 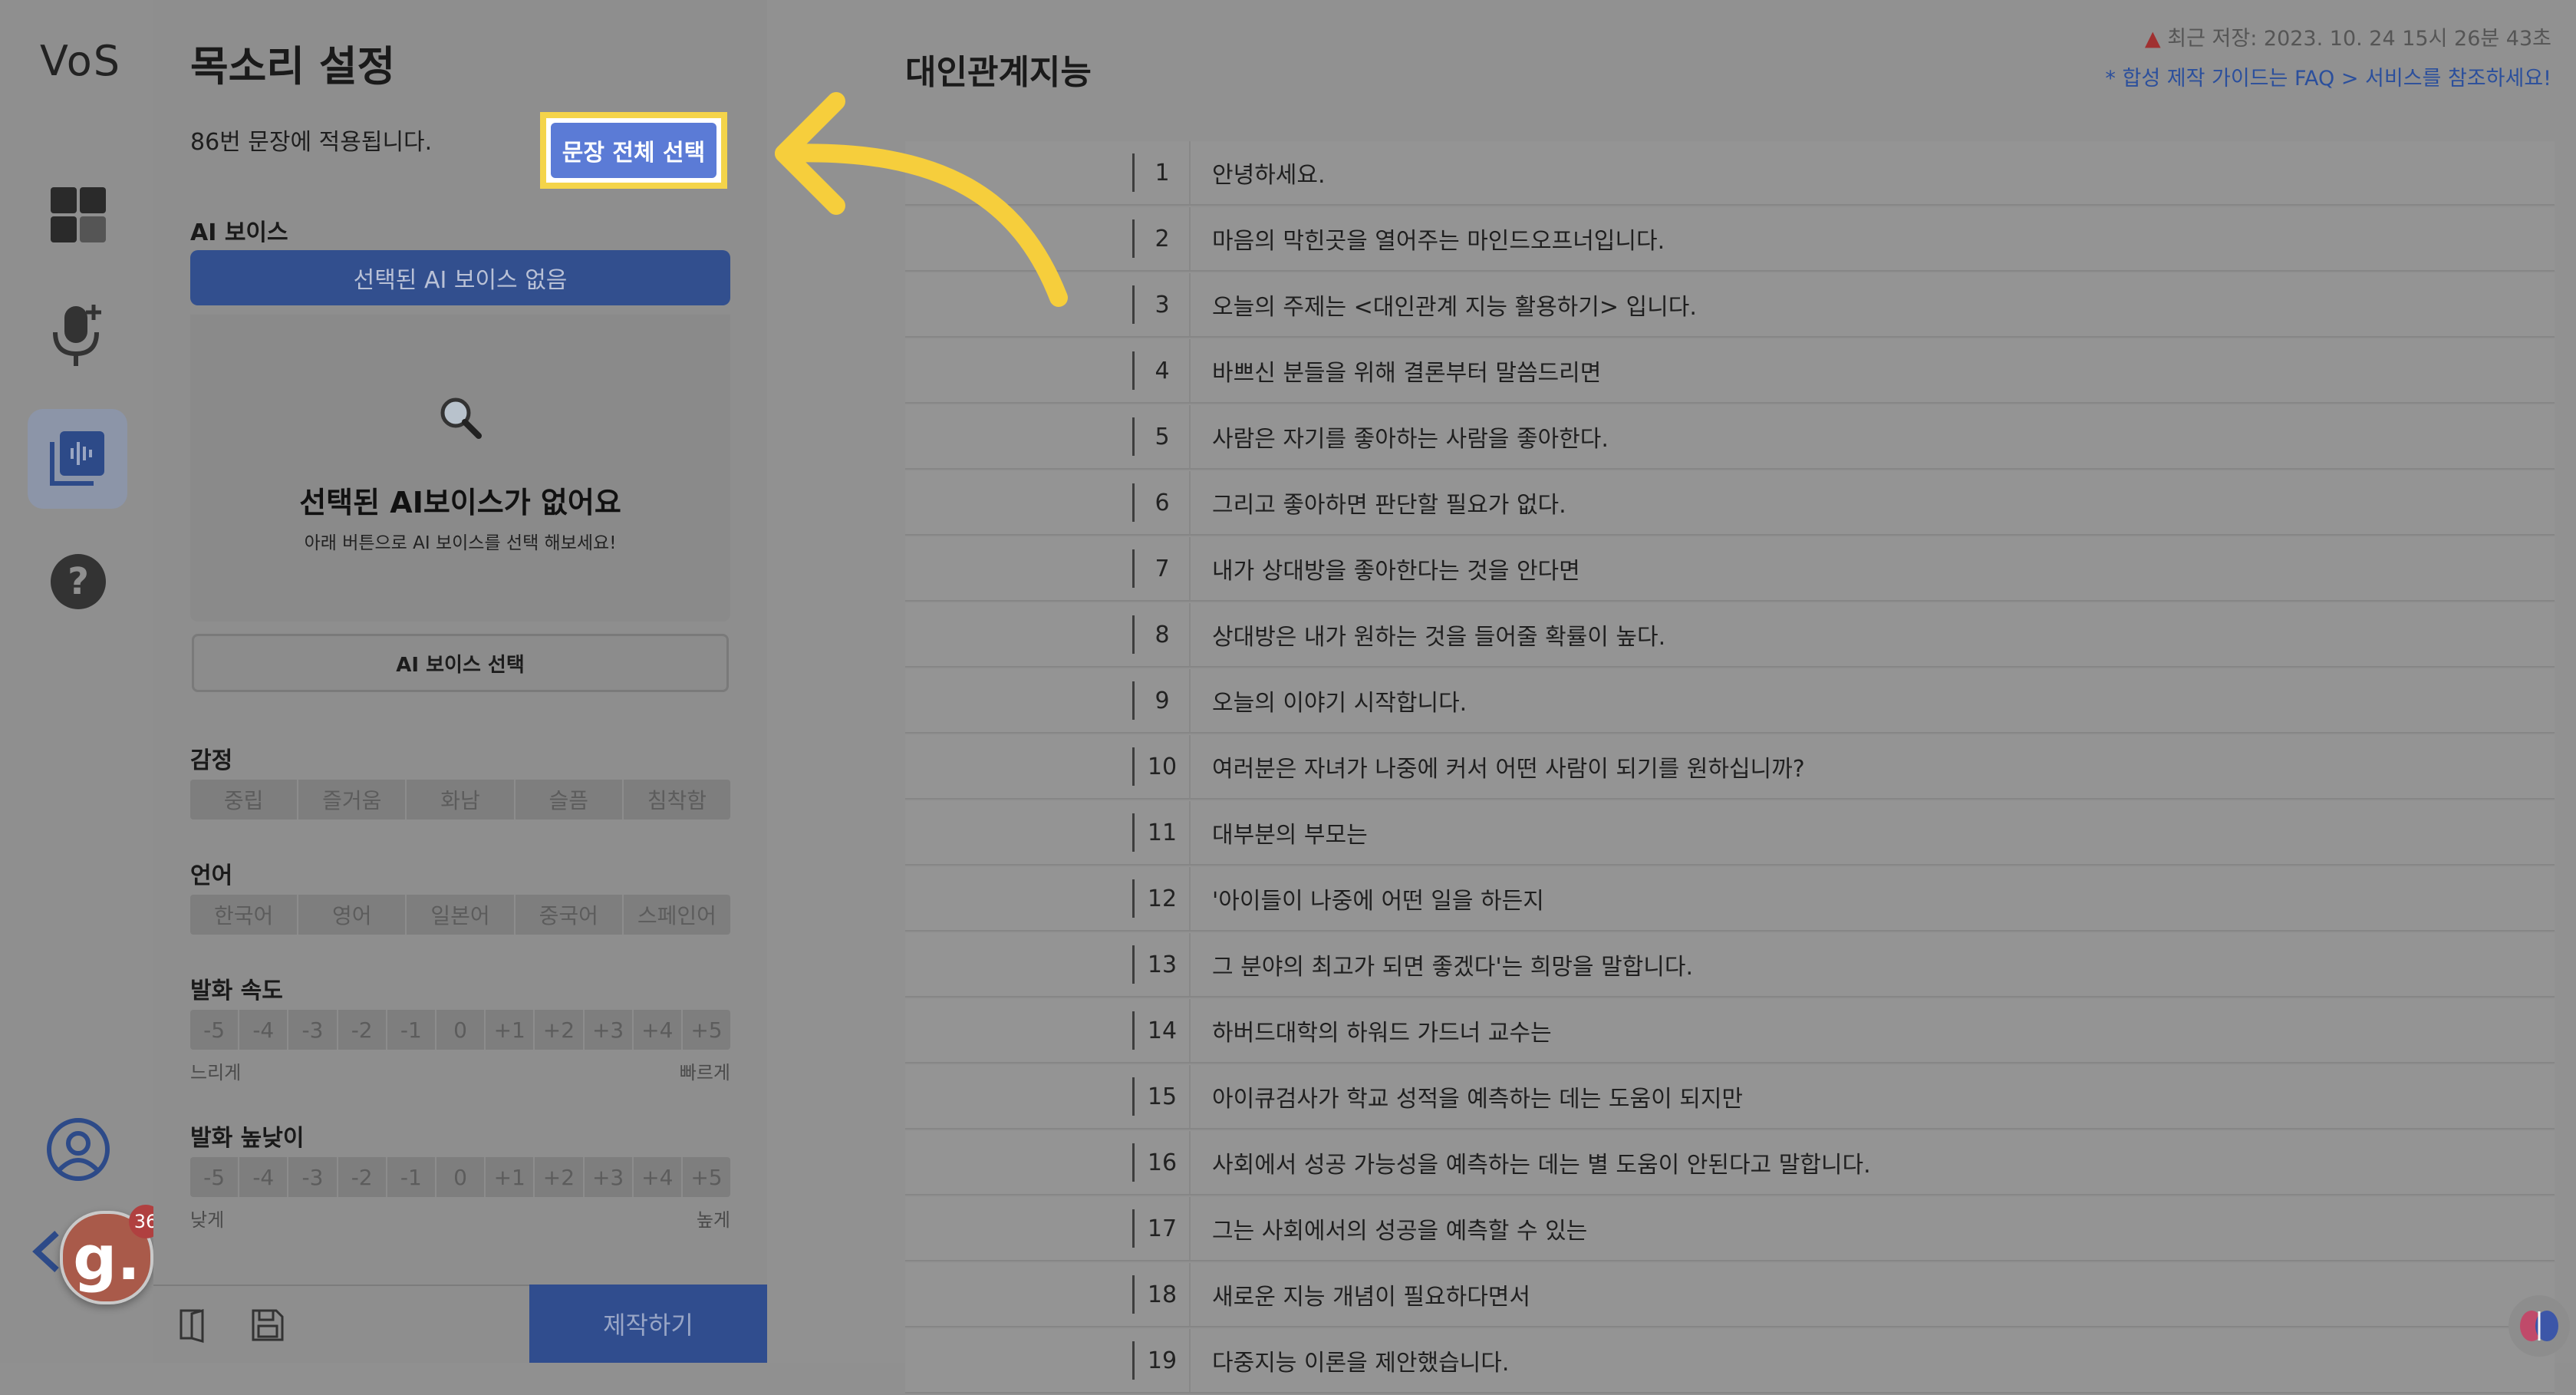 I want to click on speed-option: +5, so click(x=706, y=1030).